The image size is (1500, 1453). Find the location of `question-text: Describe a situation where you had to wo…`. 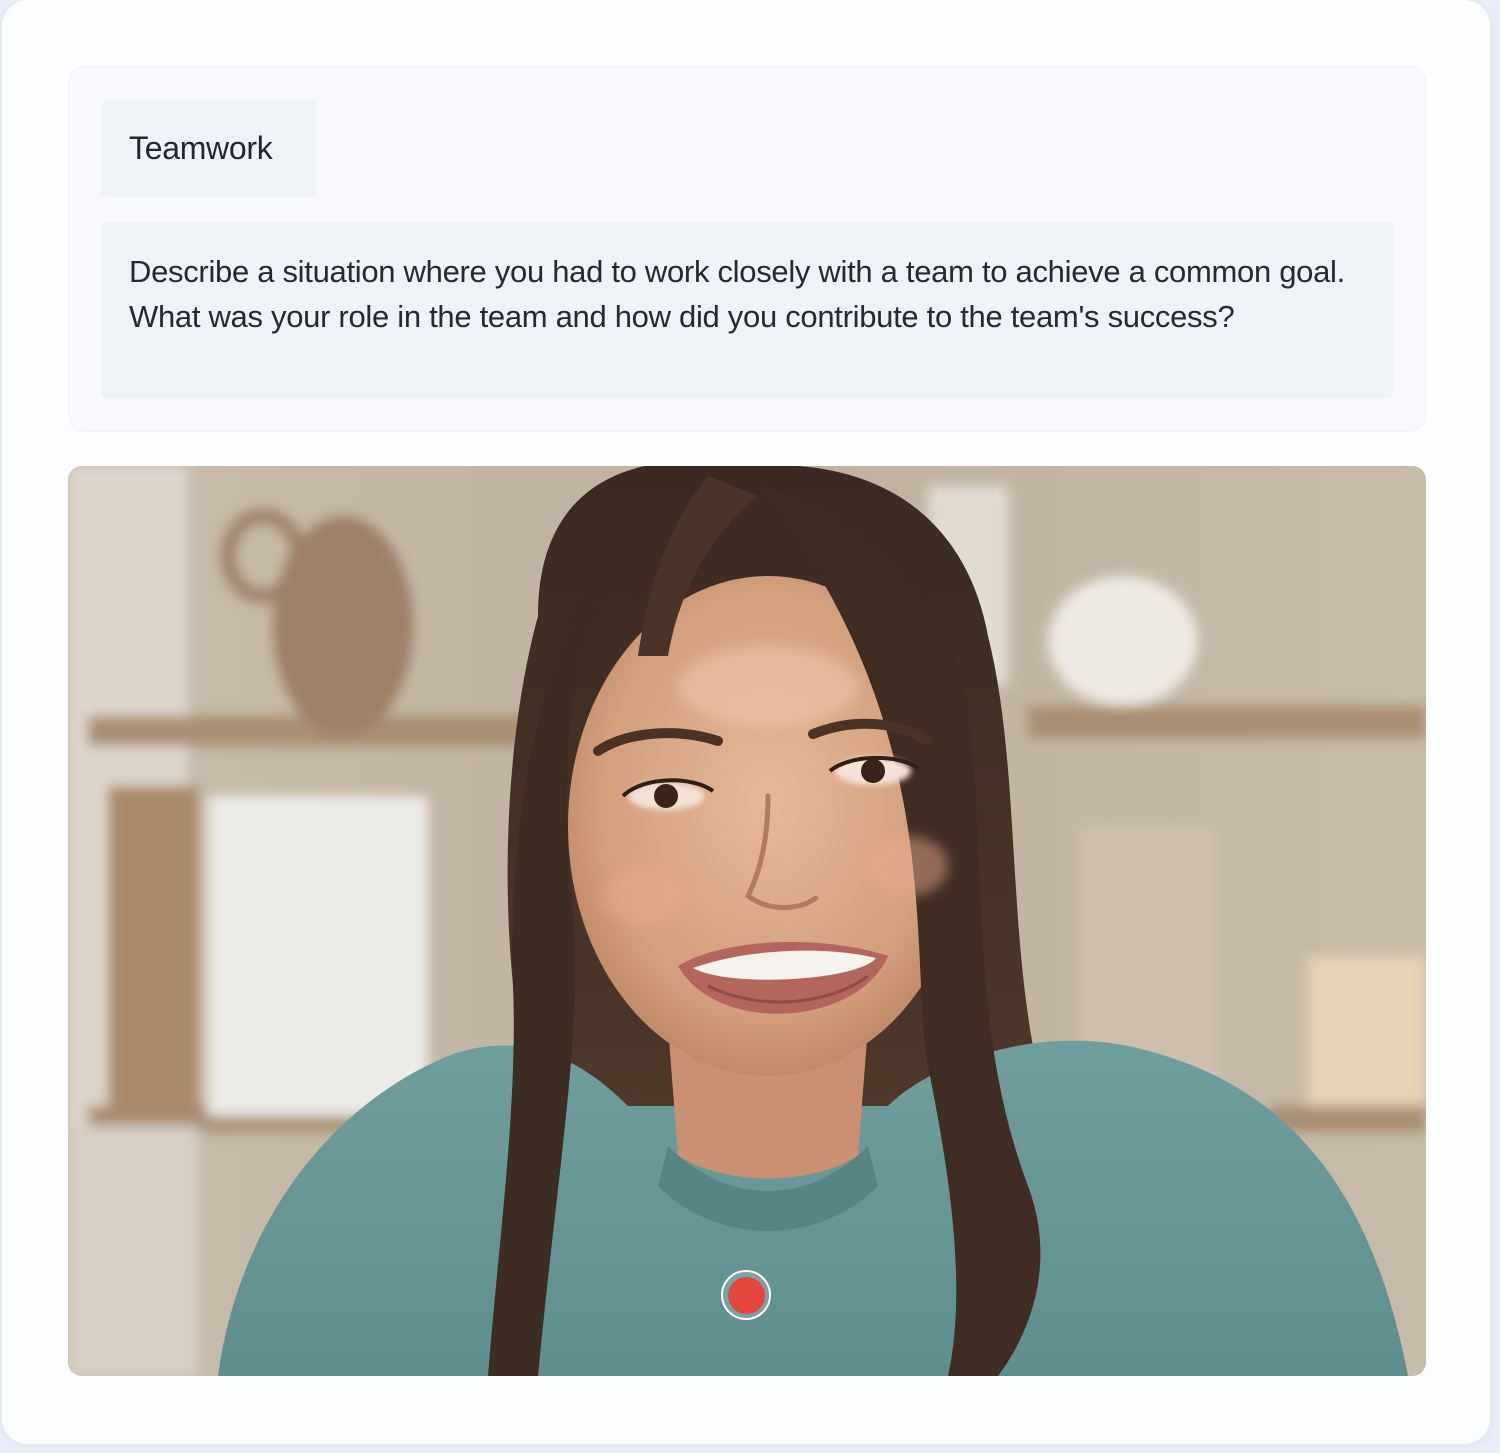

question-text: Describe a situation where you had to wo… is located at coordinates (747, 310).